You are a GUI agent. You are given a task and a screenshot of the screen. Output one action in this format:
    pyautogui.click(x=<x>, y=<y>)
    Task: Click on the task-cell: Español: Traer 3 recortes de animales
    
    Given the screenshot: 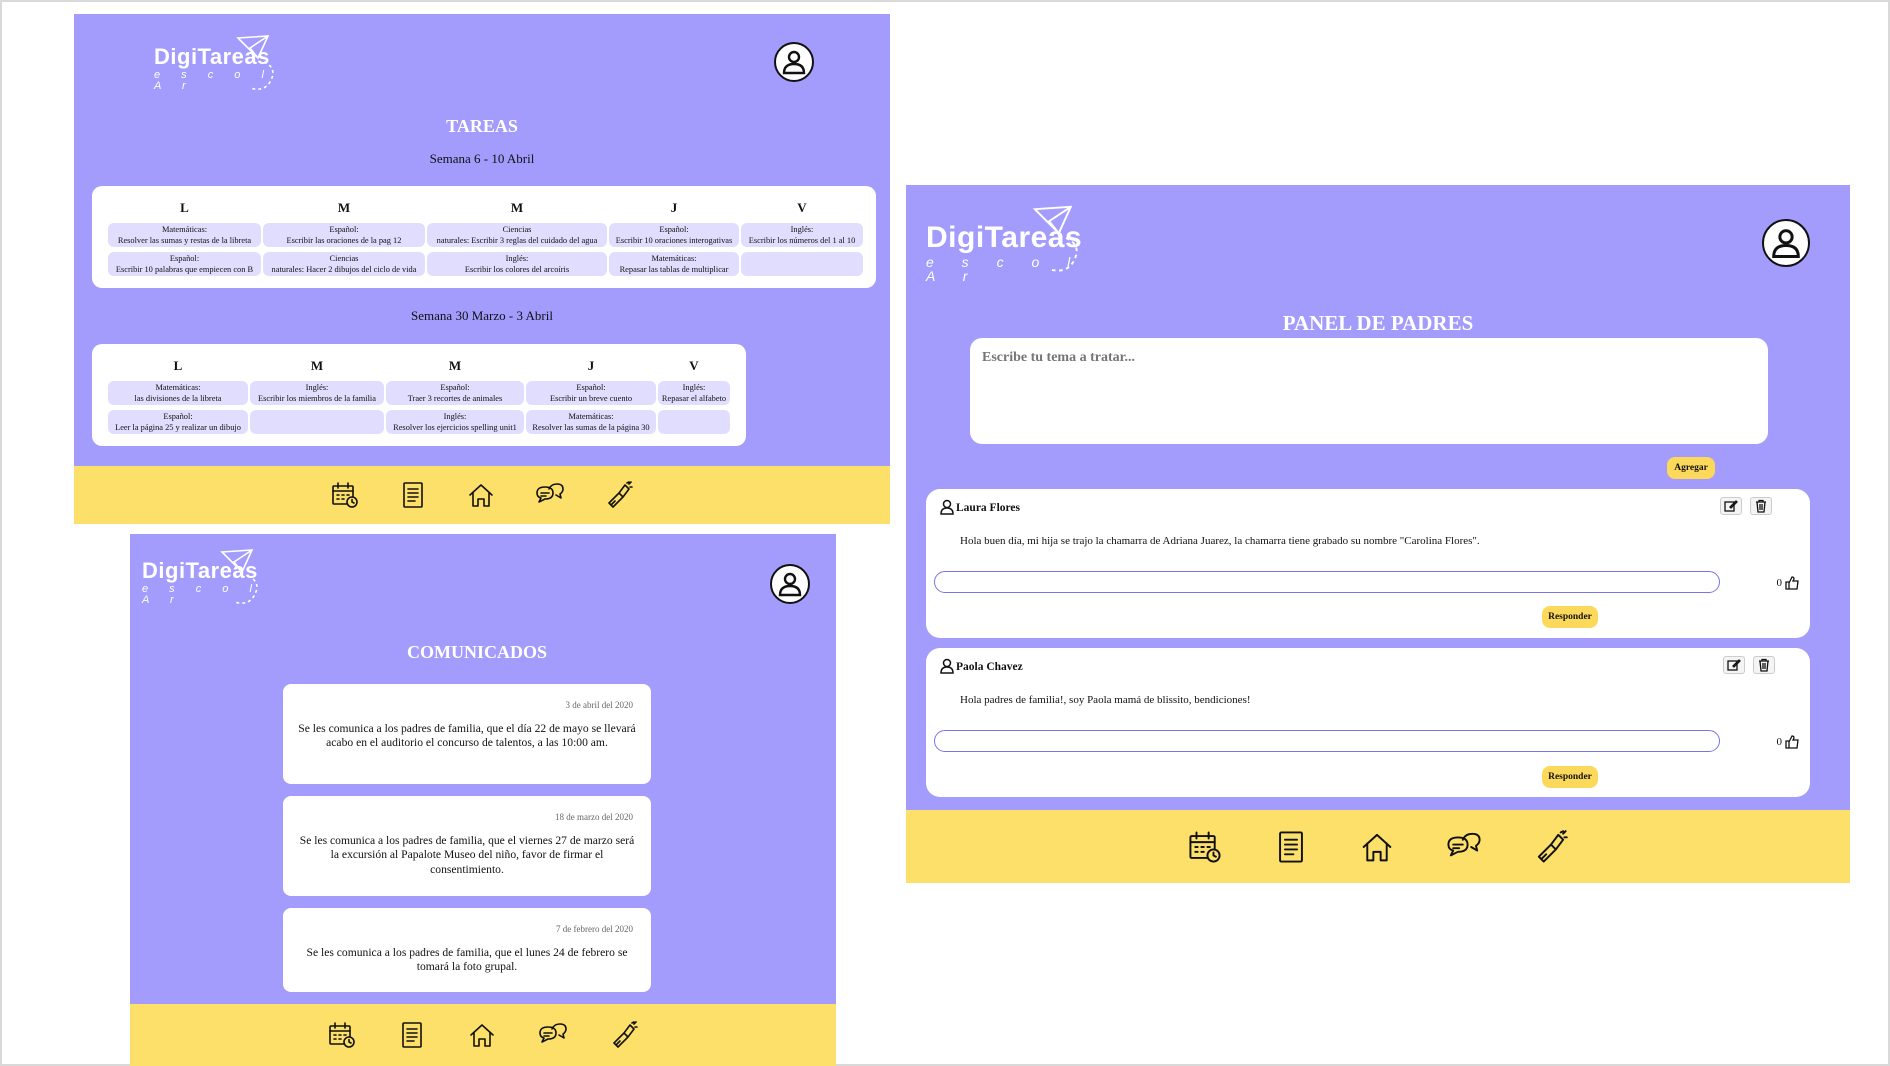 What is the action you would take?
    pyautogui.click(x=455, y=393)
    